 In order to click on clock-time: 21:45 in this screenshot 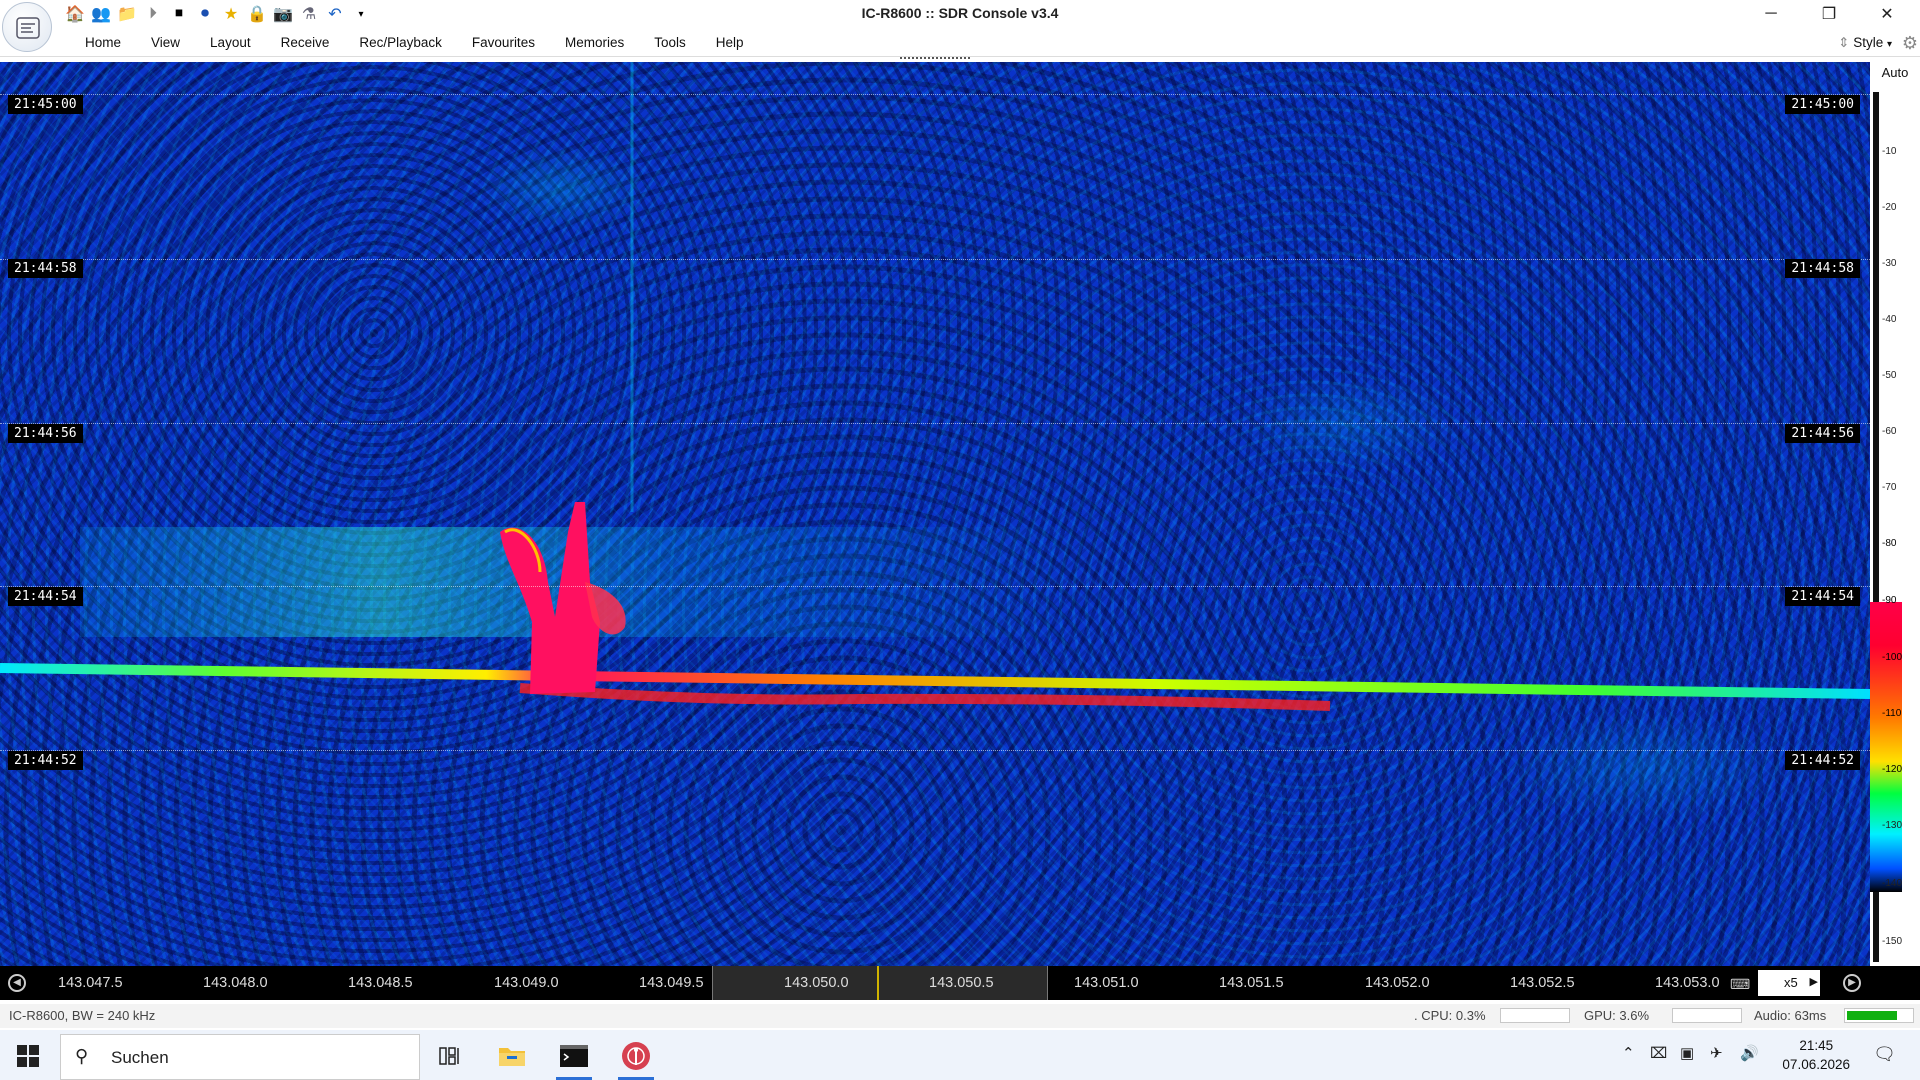, I will do `click(1816, 1045)`.